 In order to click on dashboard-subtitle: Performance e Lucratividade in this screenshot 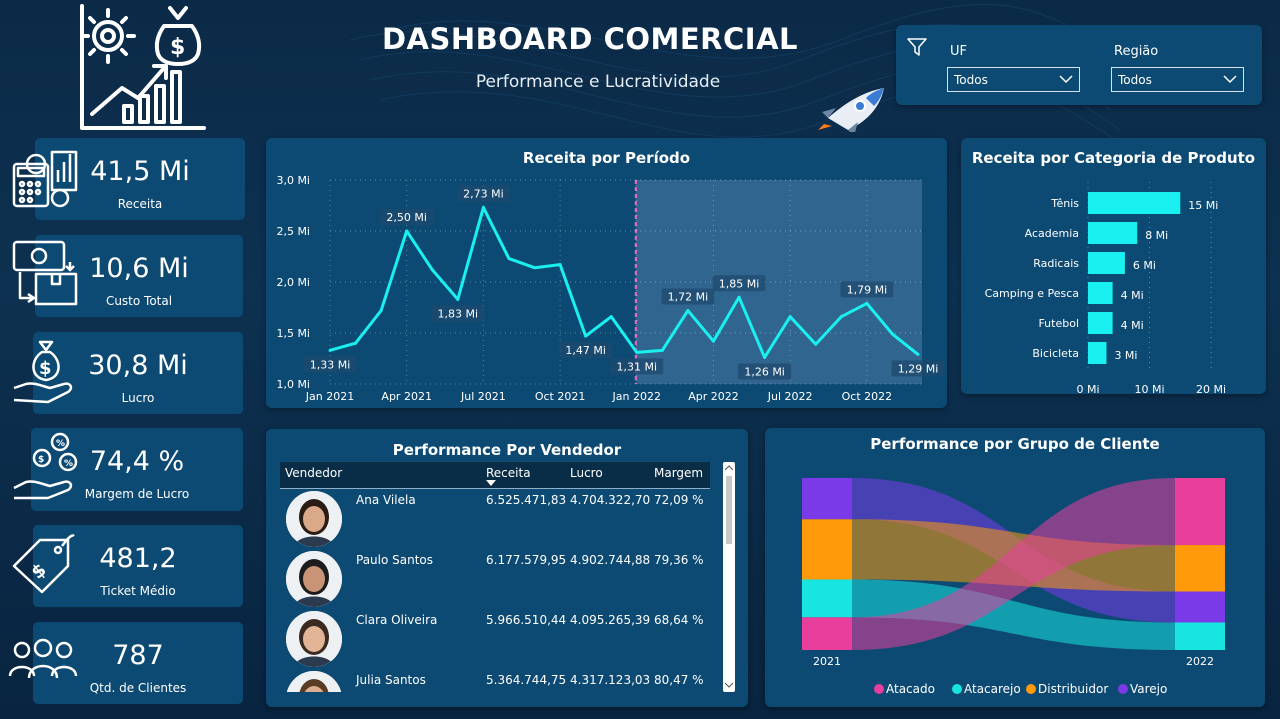, I will do `click(598, 82)`.